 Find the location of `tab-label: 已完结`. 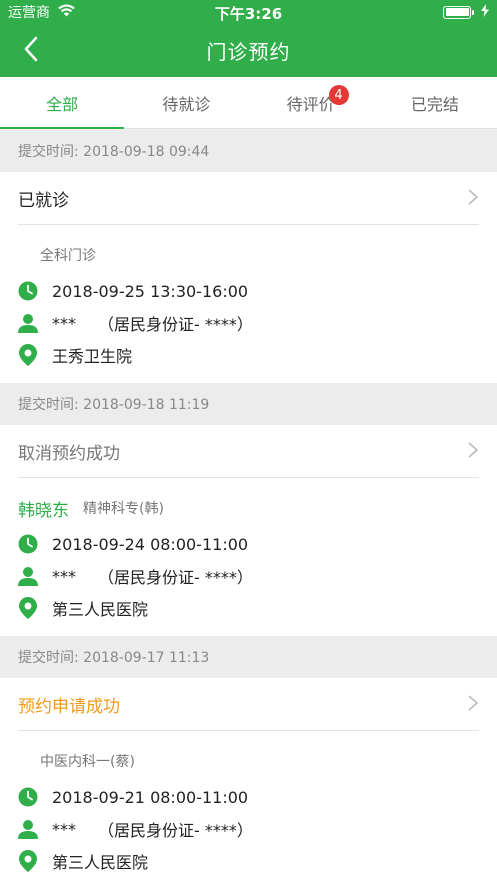

tab-label: 已完结 is located at coordinates (434, 104).